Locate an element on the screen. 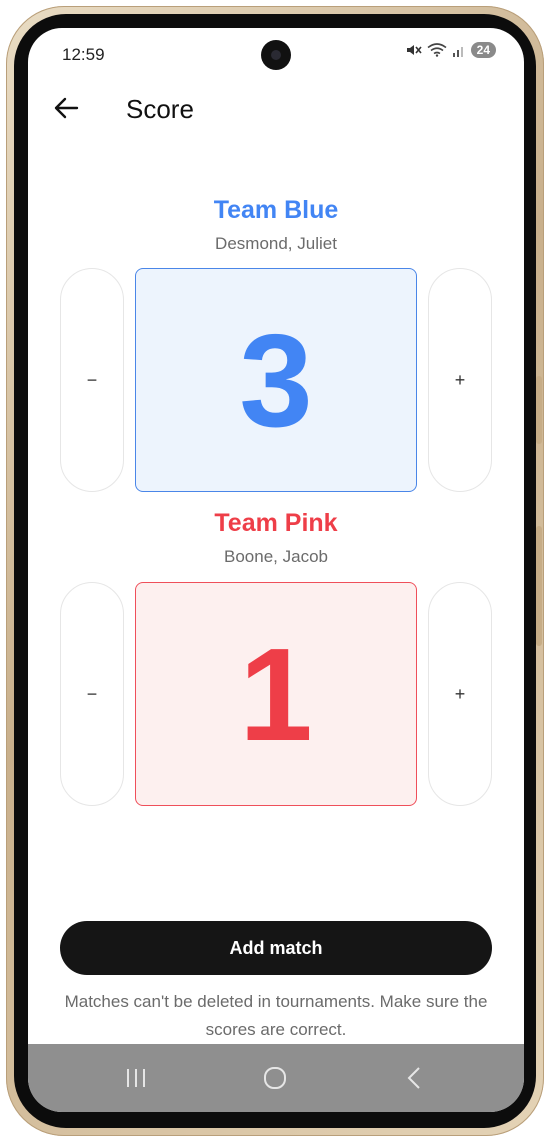 This screenshot has height=1144, width=552. home-icon is located at coordinates (275, 1078).